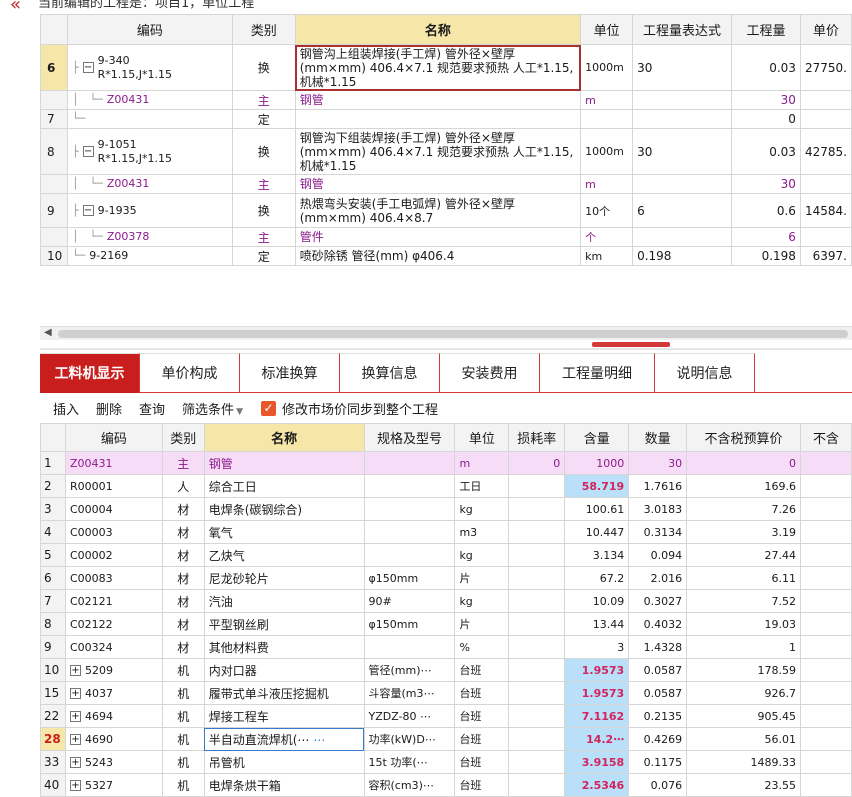 The width and height of the screenshot is (852, 797). I want to click on item-name: 热煨弯头安装(手工电弧焊) 管外径×壁厚(mm×mm) 406.4×8.7, so click(438, 210).